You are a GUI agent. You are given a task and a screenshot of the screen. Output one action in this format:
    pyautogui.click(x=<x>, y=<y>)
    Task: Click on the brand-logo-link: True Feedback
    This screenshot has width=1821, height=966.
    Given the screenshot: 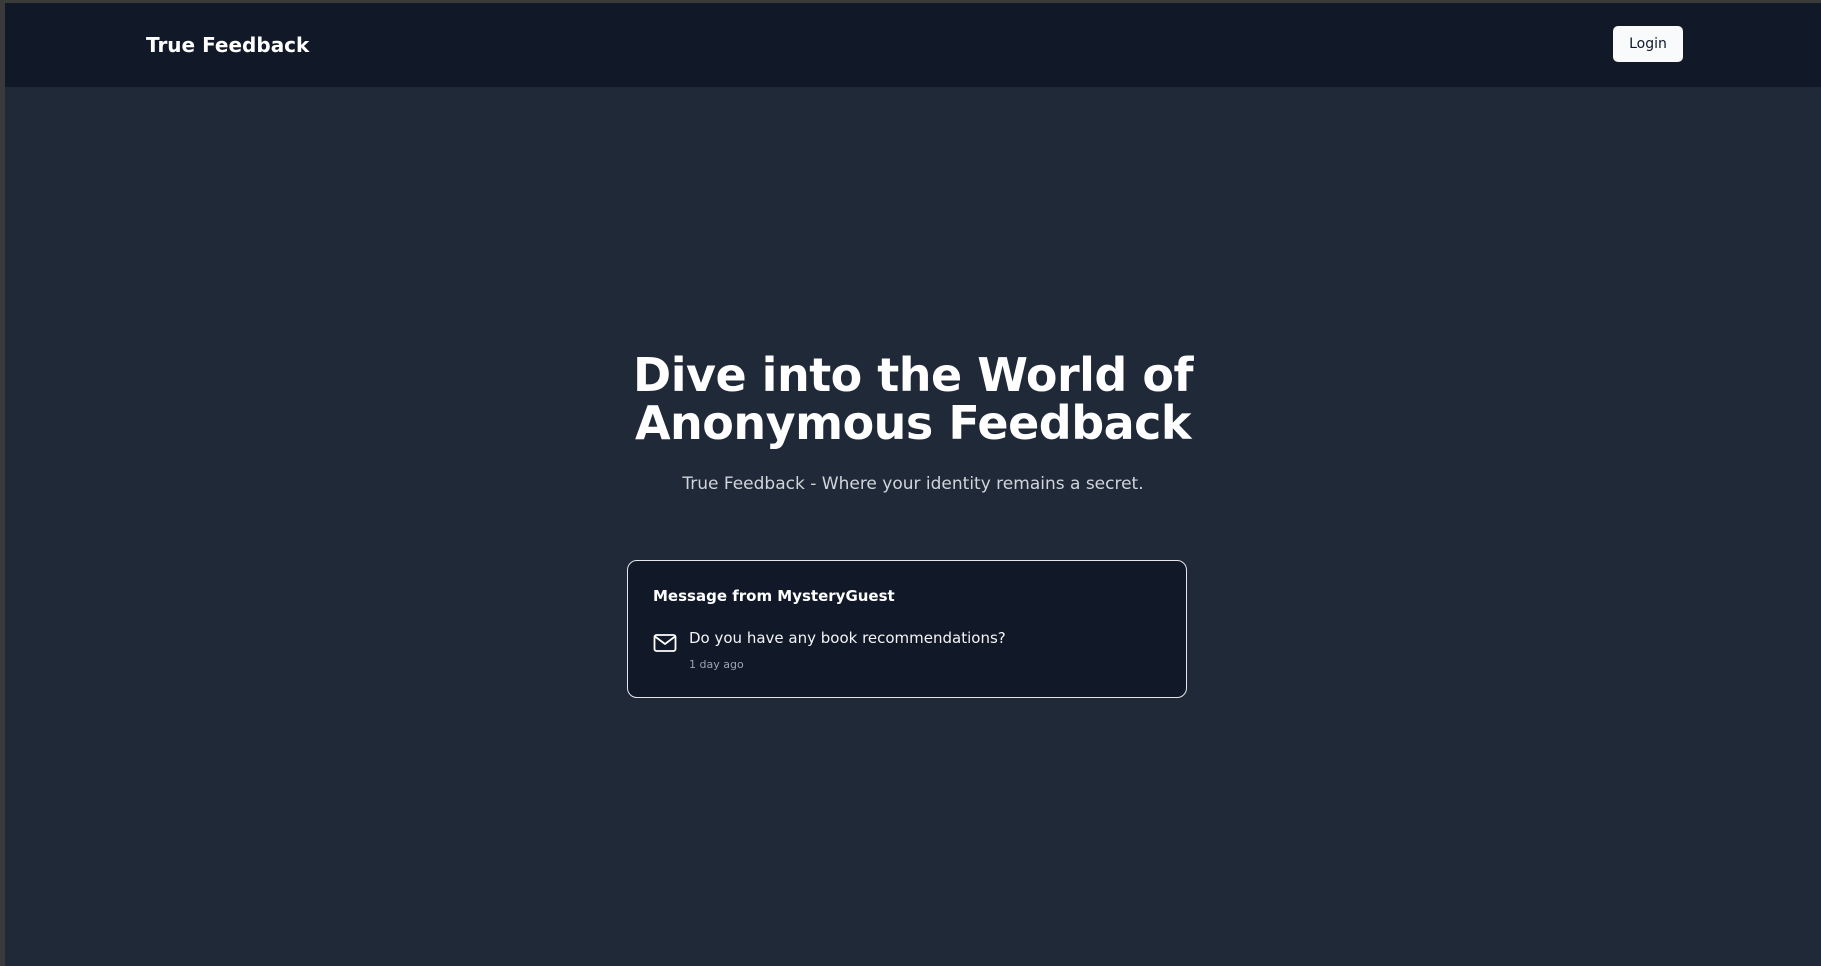 What is the action you would take?
    pyautogui.click(x=227, y=45)
    